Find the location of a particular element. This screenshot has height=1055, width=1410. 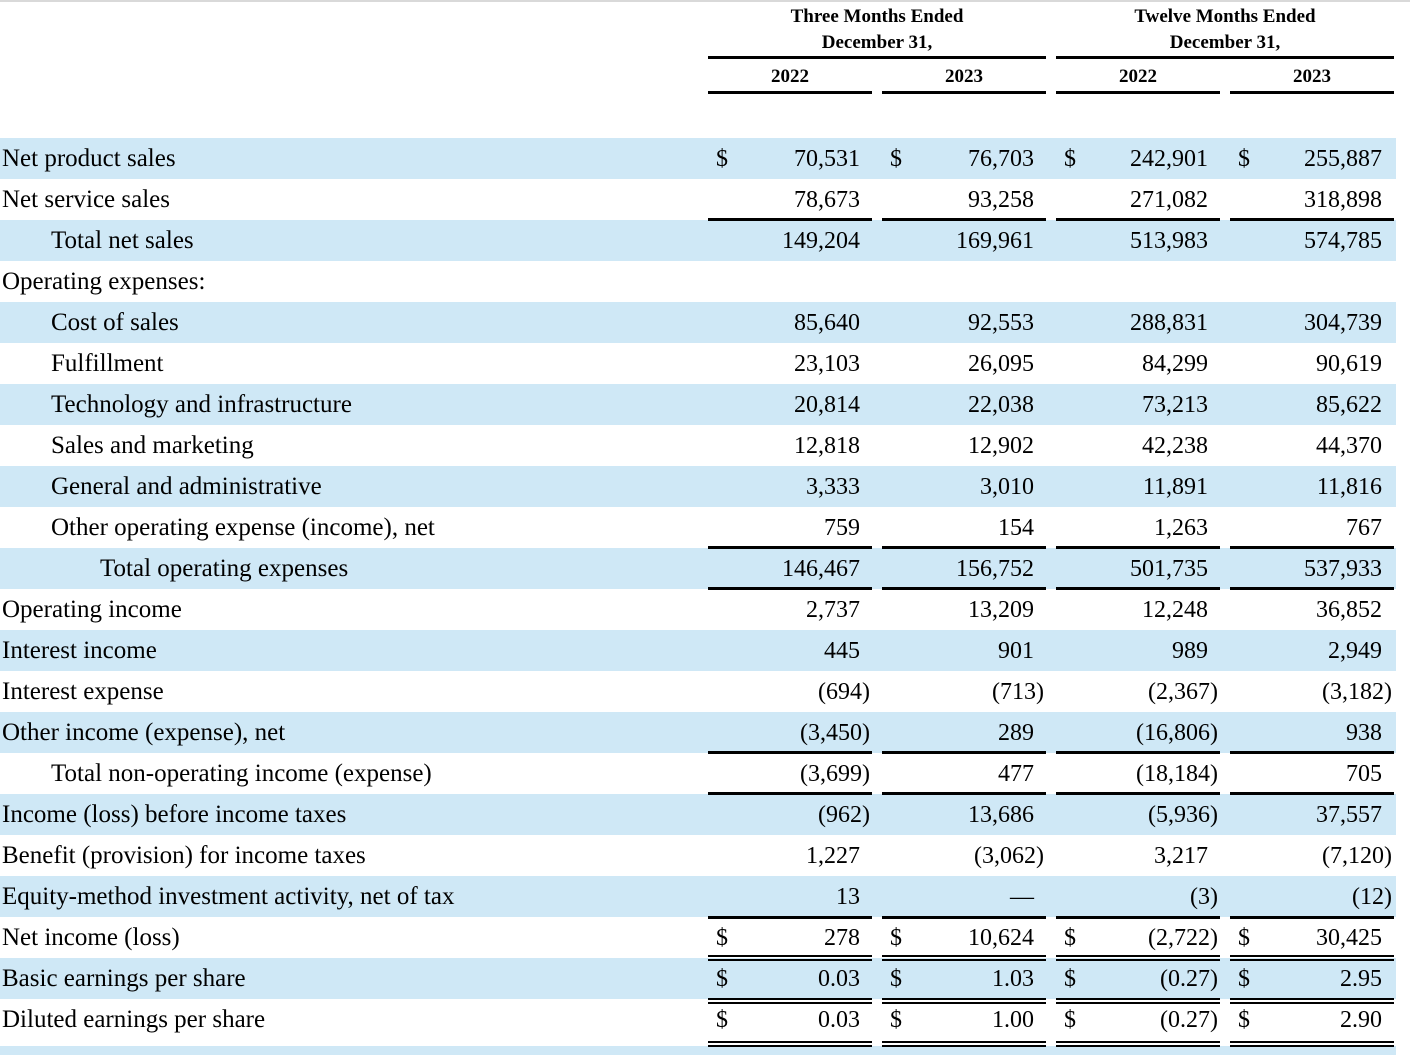

cell-y2023: 2.95 is located at coordinates (1361, 979).